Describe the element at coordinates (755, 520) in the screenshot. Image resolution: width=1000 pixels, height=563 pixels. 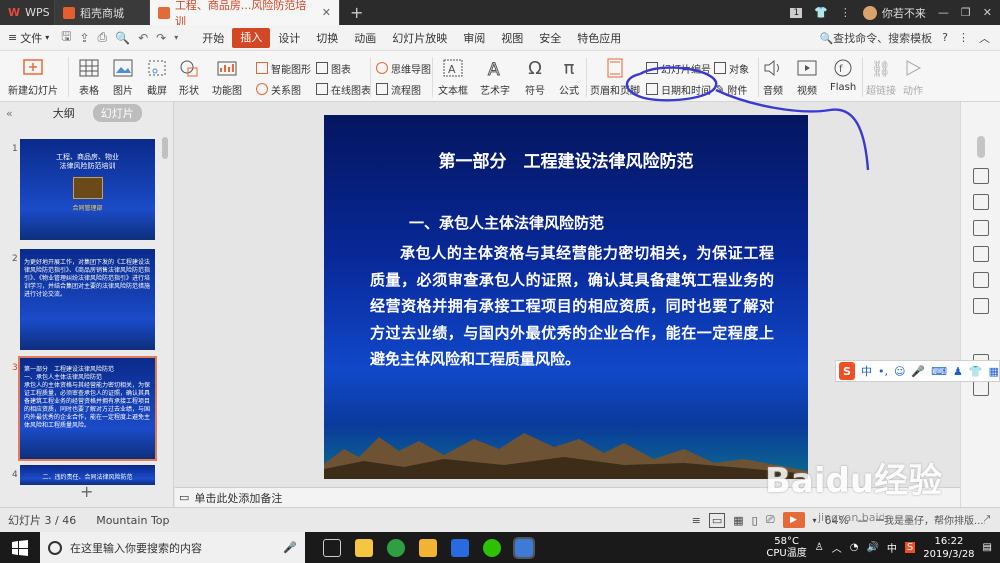
I see `reading-view-icon: ▯` at that location.